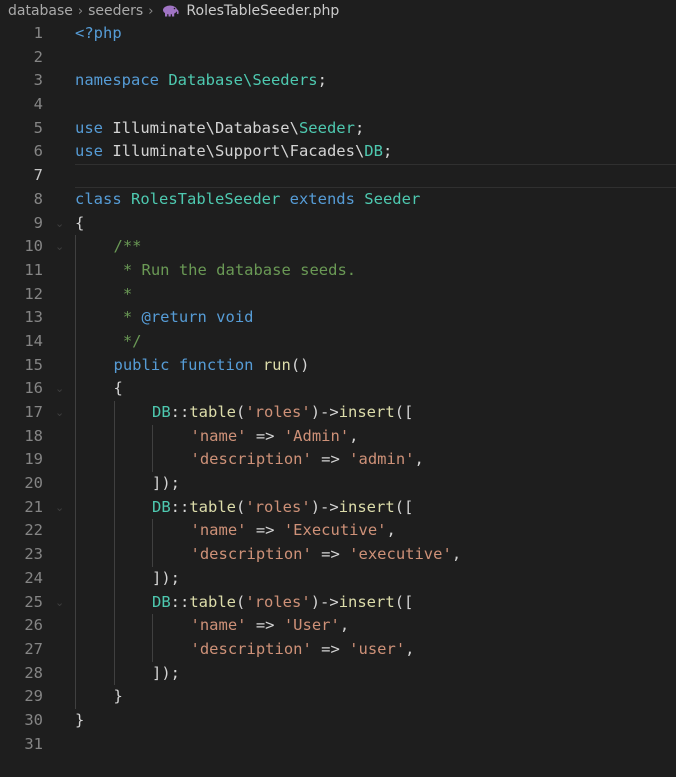 Image resolution: width=676 pixels, height=777 pixels. Describe the element at coordinates (38, 151) in the screenshot. I see `line-number: 6` at that location.